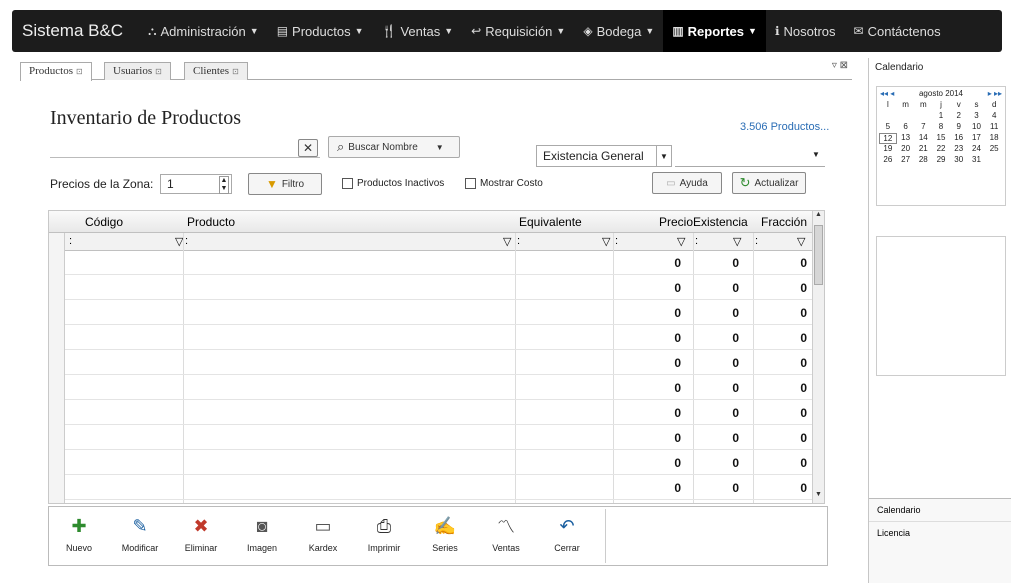 The width and height of the screenshot is (1011, 583). I want to click on calendar-day: 11, so click(994, 127).